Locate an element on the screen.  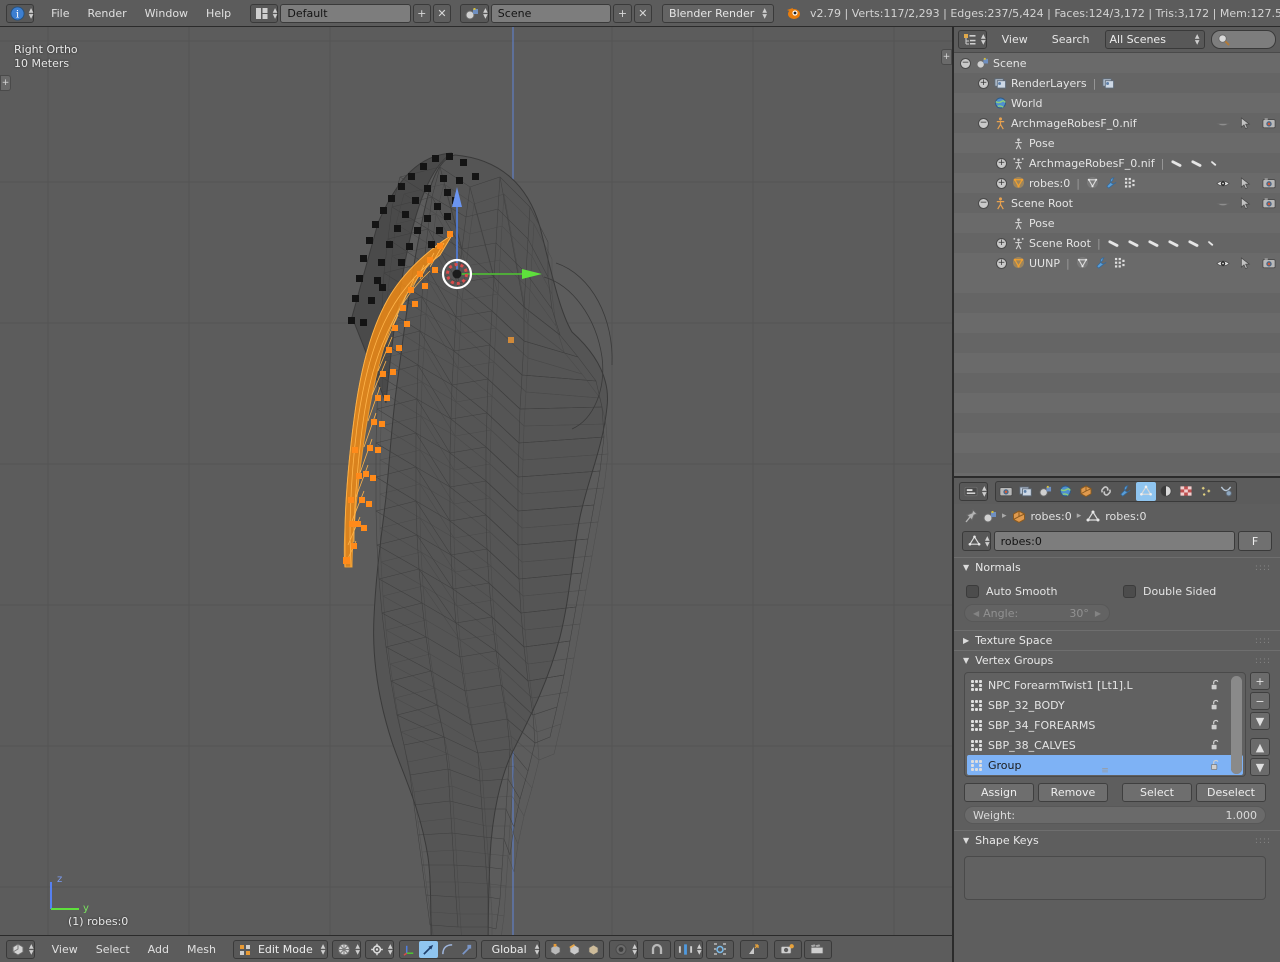
vertex-group-scrollbar is located at coordinates (1236, 725).